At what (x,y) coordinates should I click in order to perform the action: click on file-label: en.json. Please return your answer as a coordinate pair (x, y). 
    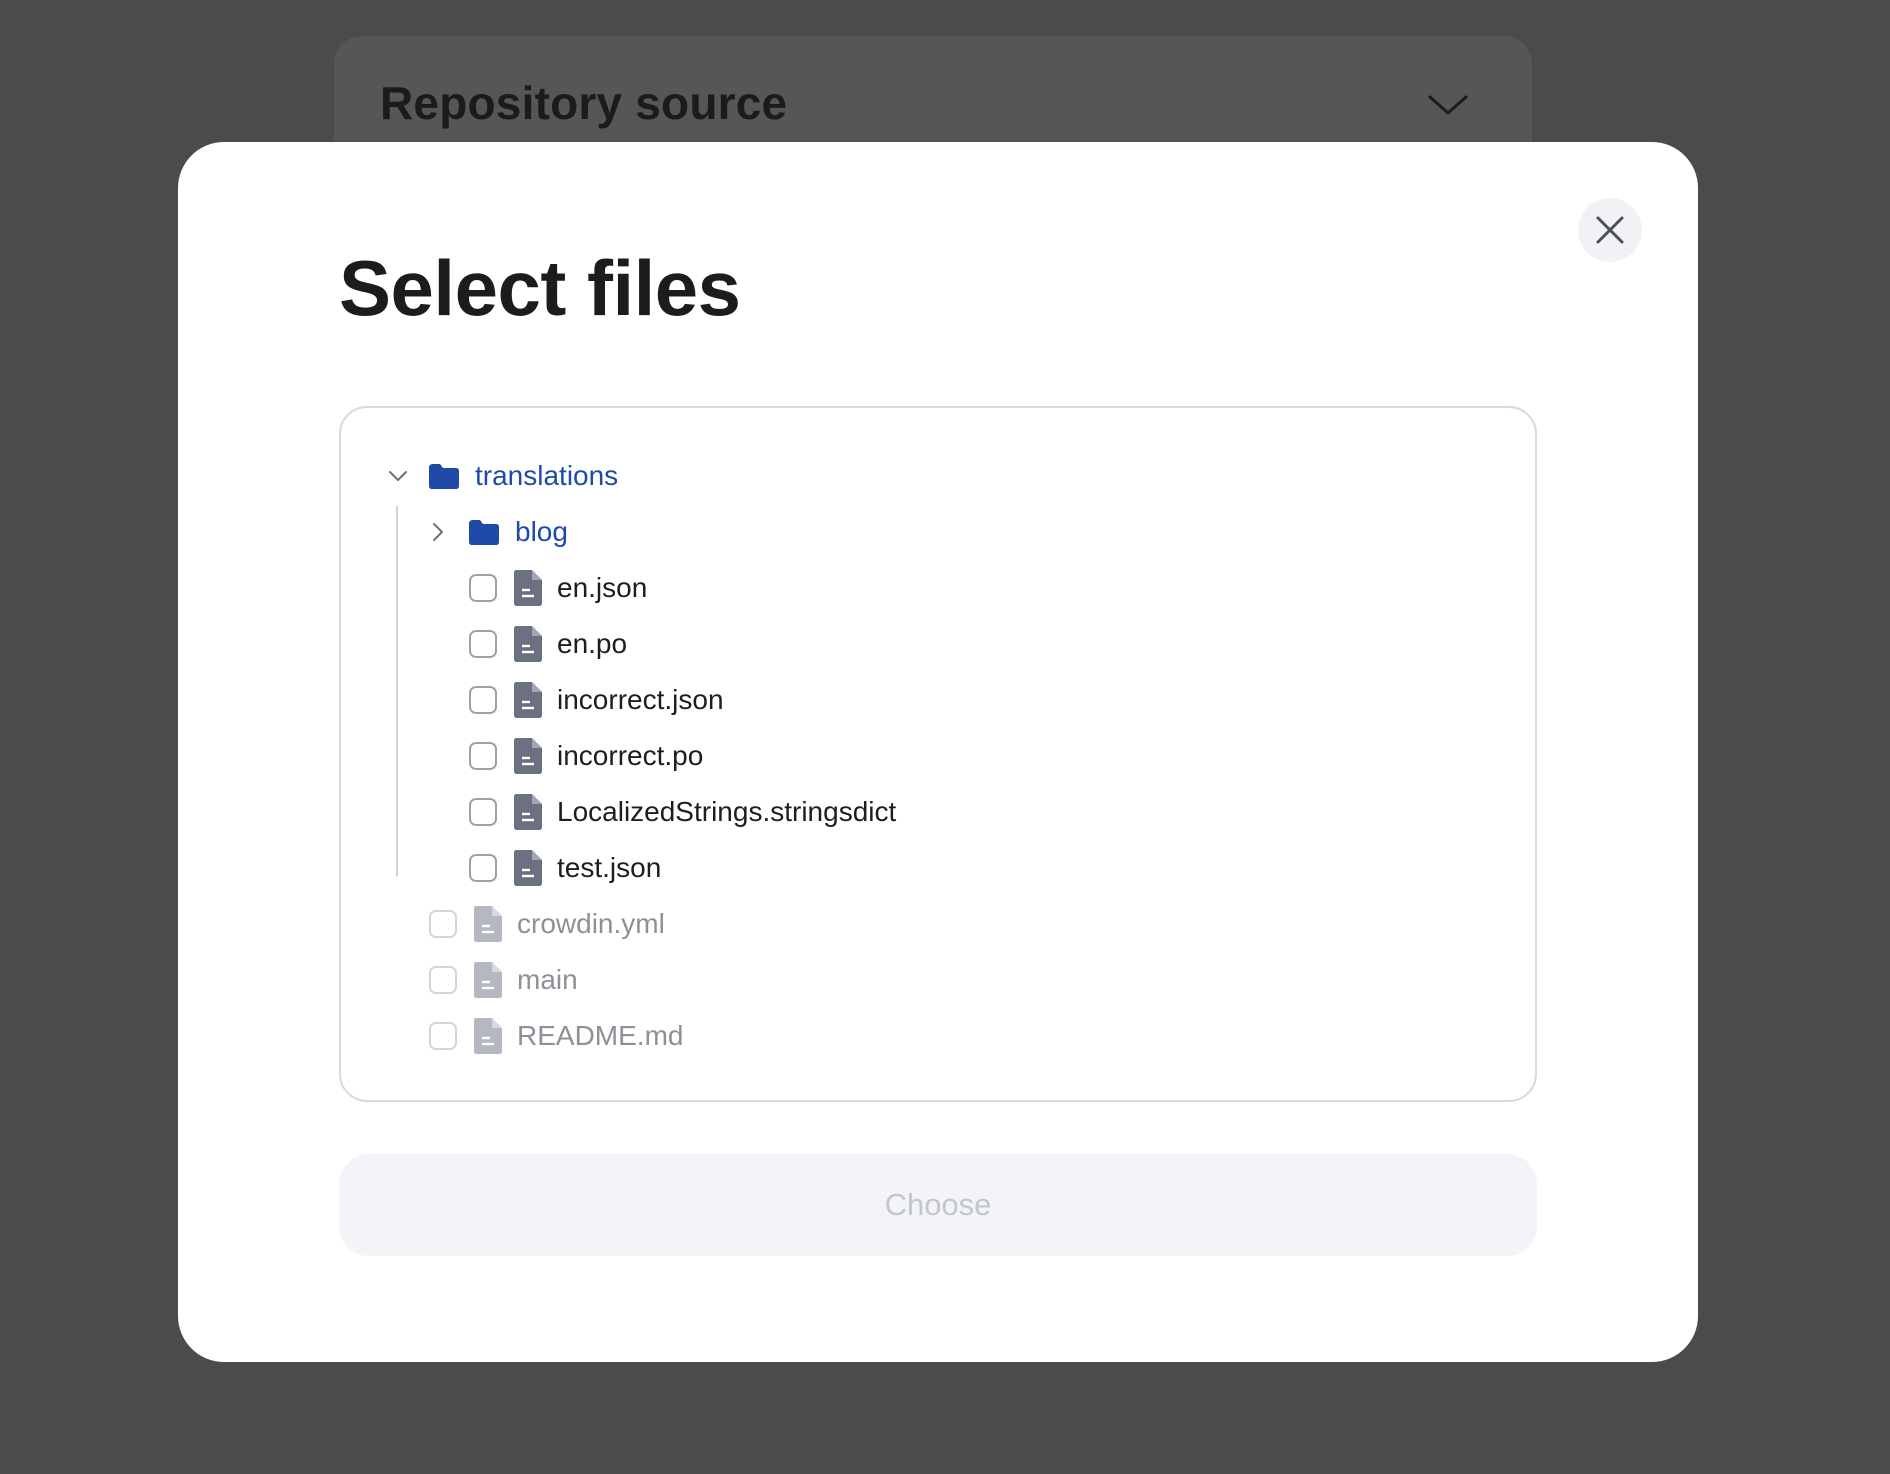
    Looking at the image, I should click on (602, 587).